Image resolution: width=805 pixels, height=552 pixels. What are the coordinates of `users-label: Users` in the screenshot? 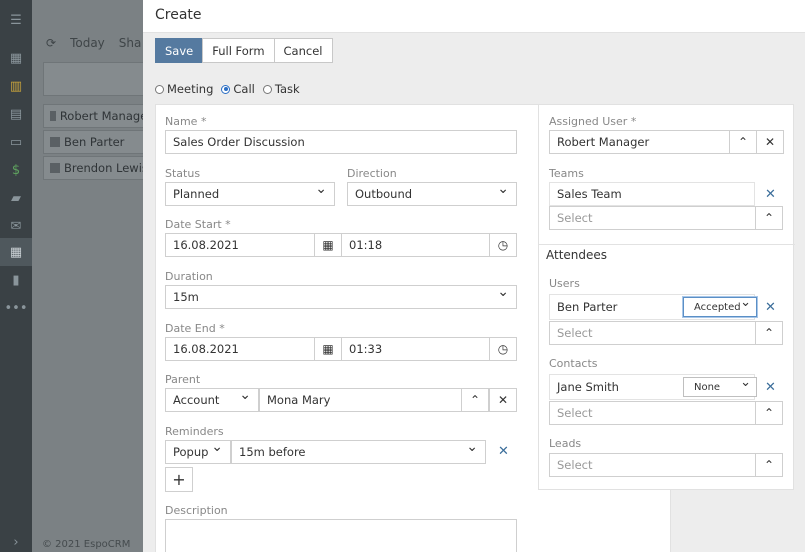 It's located at (564, 283).